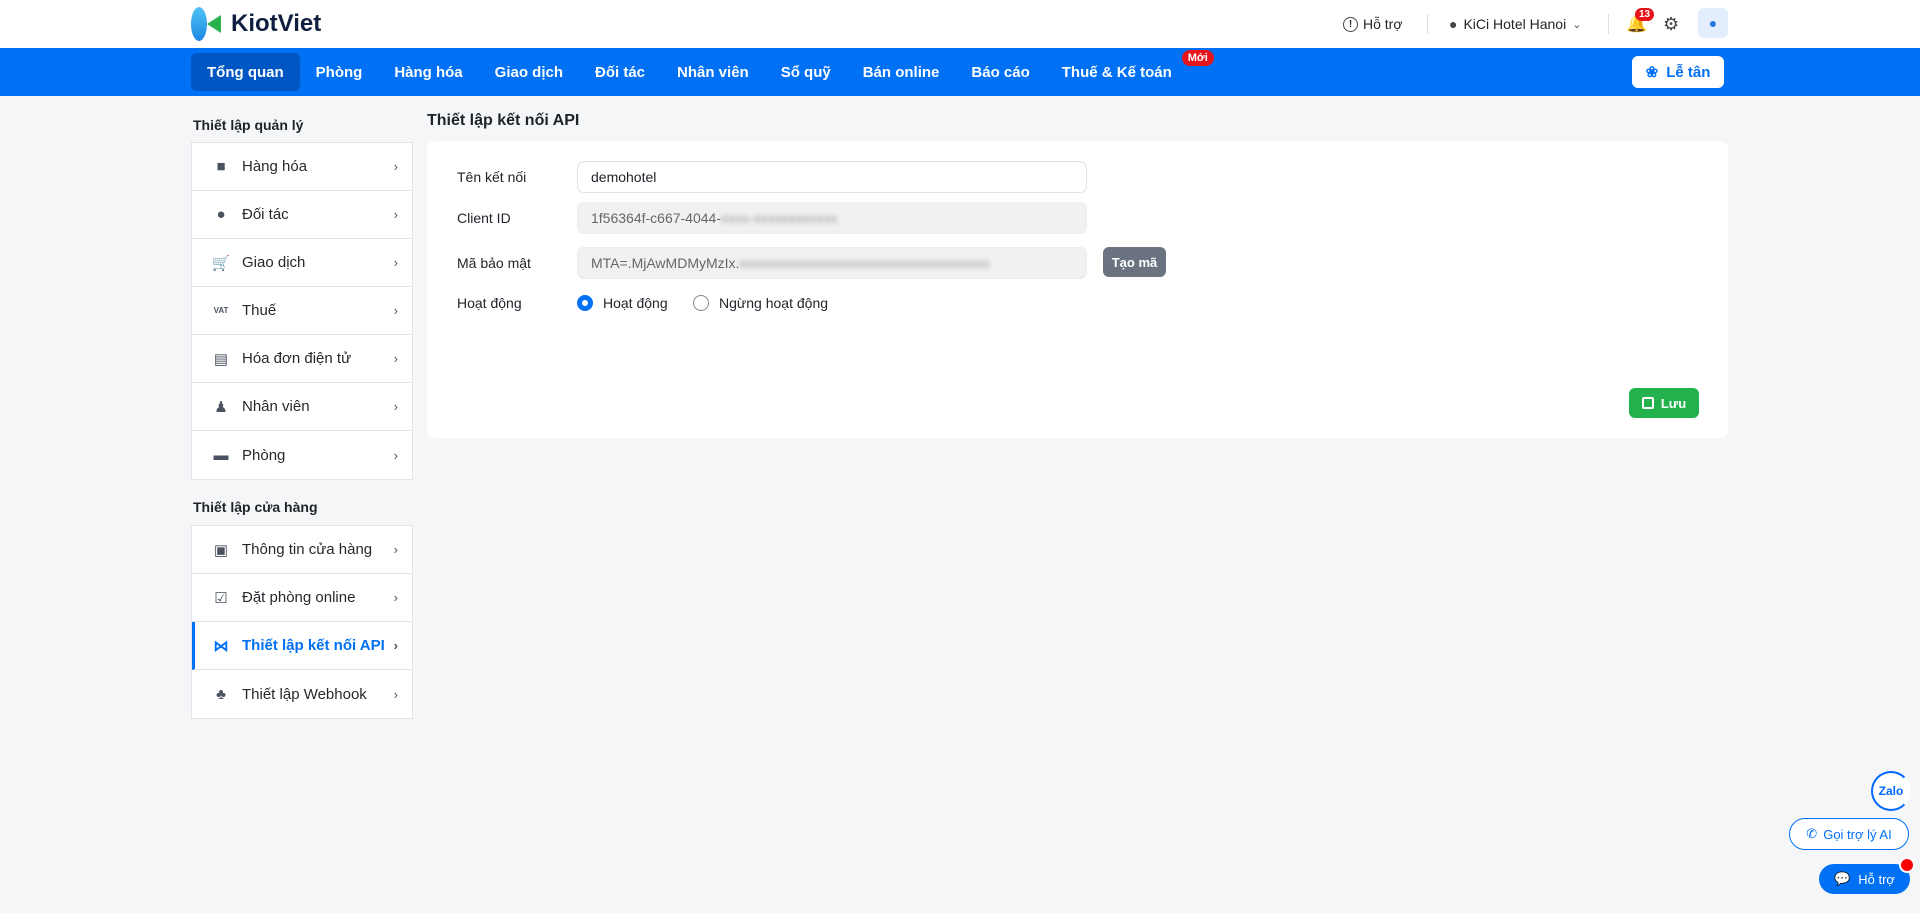  Describe the element at coordinates (1907, 865) in the screenshot. I see `help-notification-dot` at that location.